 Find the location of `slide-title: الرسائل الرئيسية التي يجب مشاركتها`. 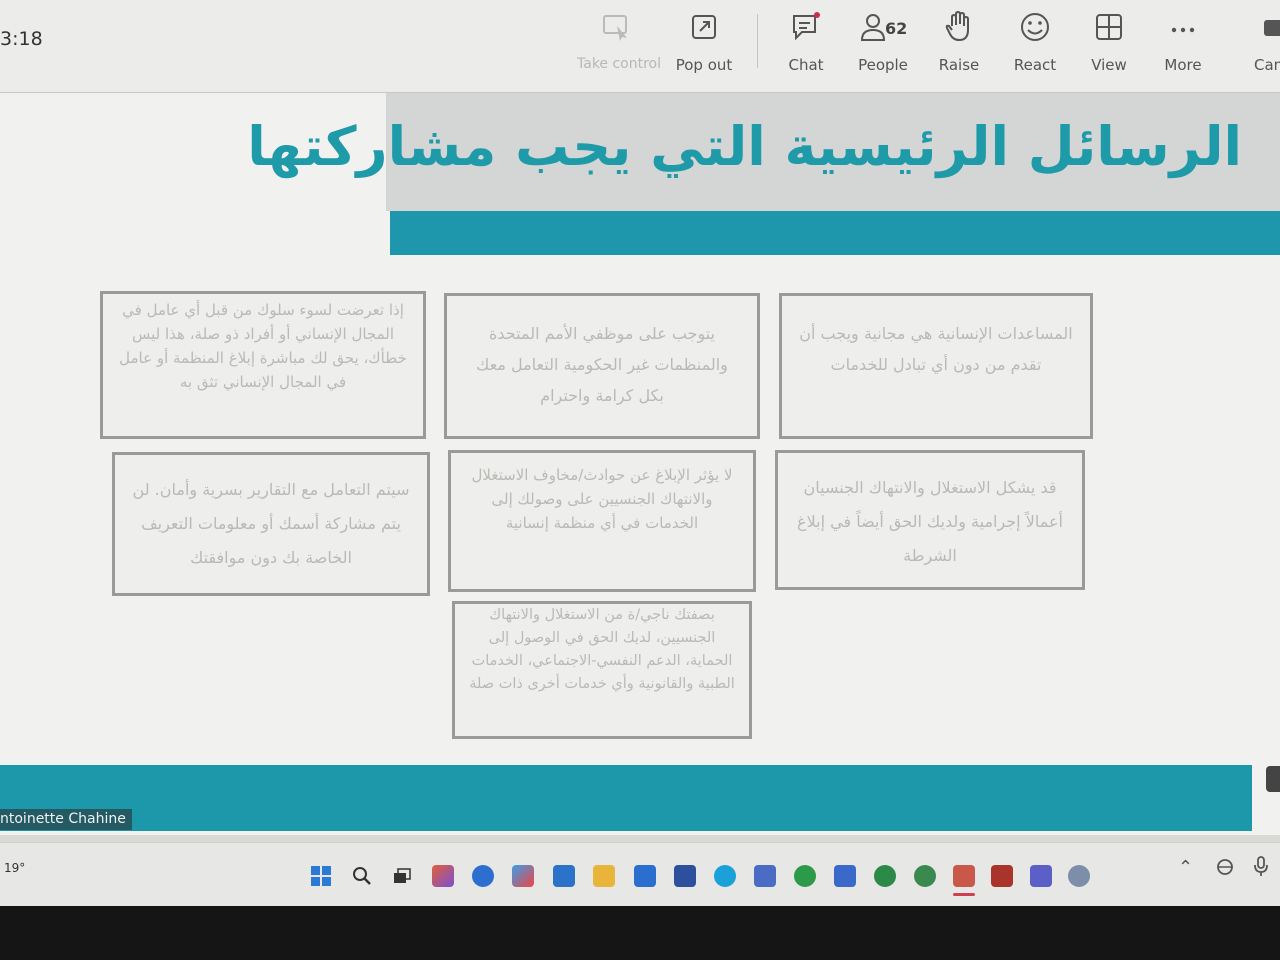

slide-title: الرسائل الرئيسية التي يجب مشاركتها is located at coordinates (744, 146).